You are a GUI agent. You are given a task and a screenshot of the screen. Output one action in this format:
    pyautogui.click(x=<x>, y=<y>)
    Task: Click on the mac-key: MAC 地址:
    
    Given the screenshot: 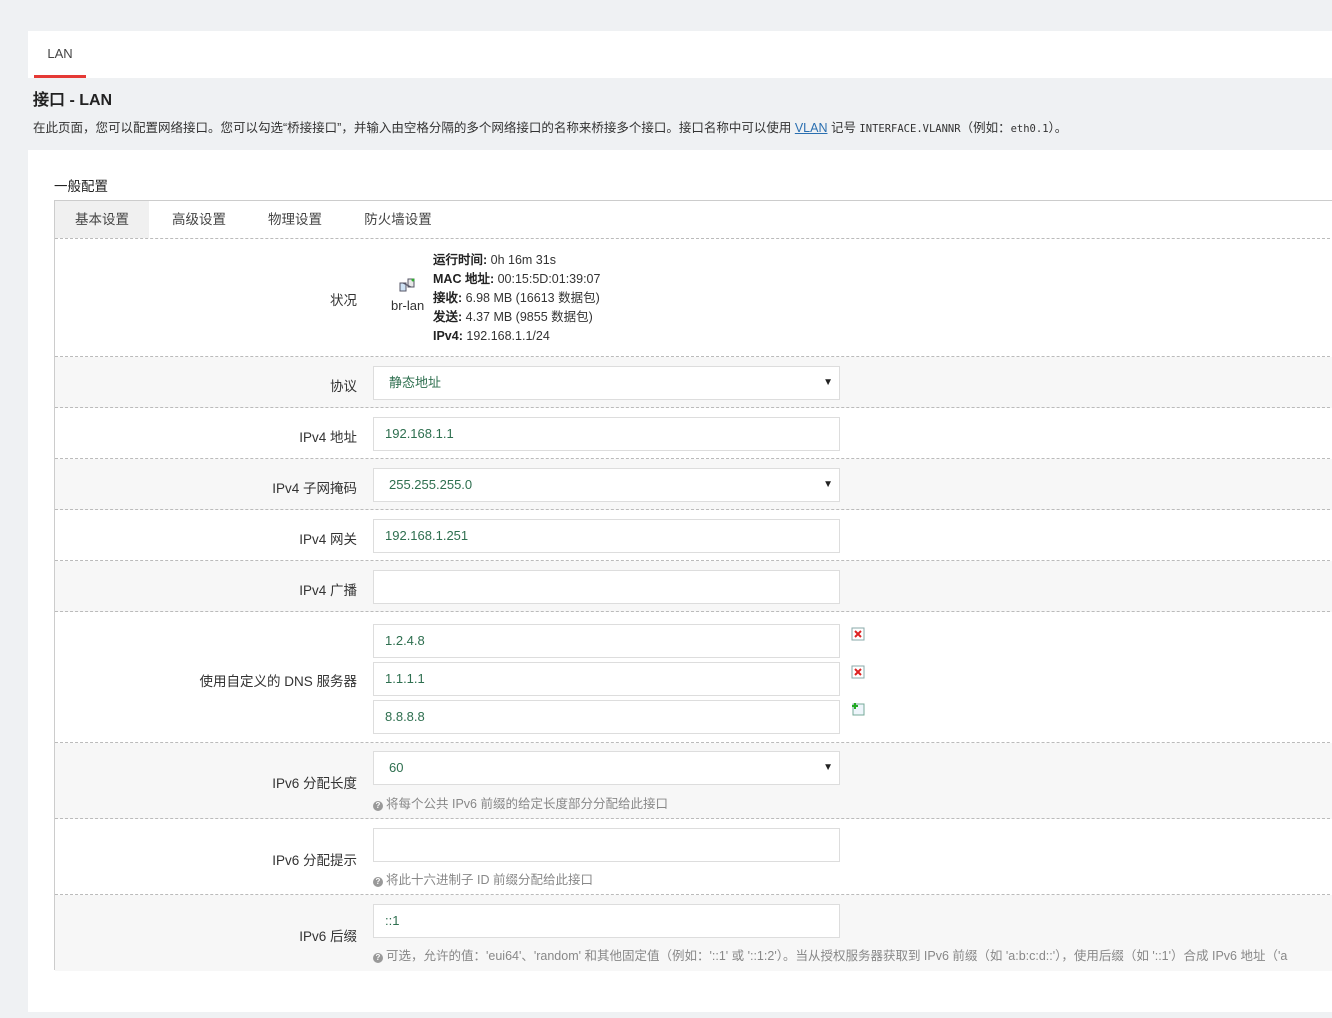 What is the action you would take?
    pyautogui.click(x=464, y=279)
    